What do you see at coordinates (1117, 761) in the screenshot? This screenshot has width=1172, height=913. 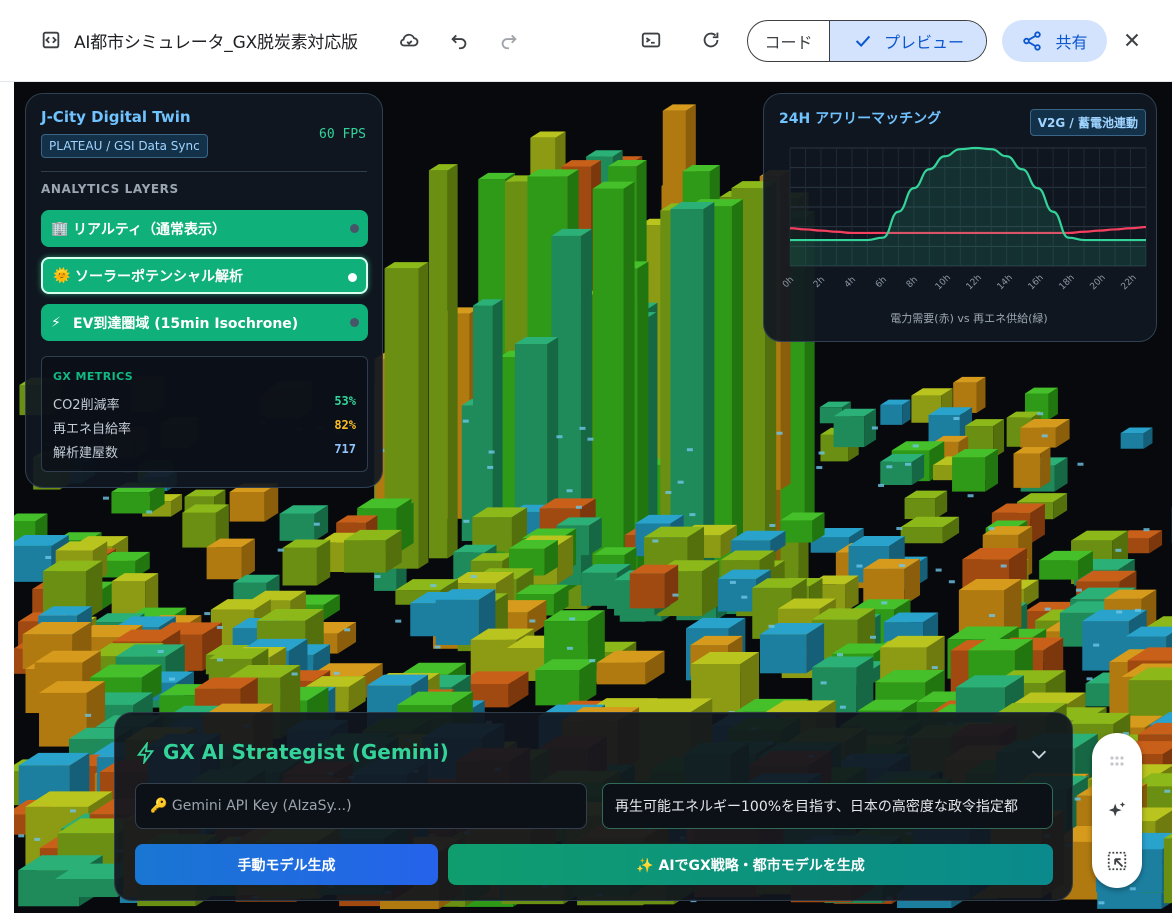 I see `grip-dots-icon` at bounding box center [1117, 761].